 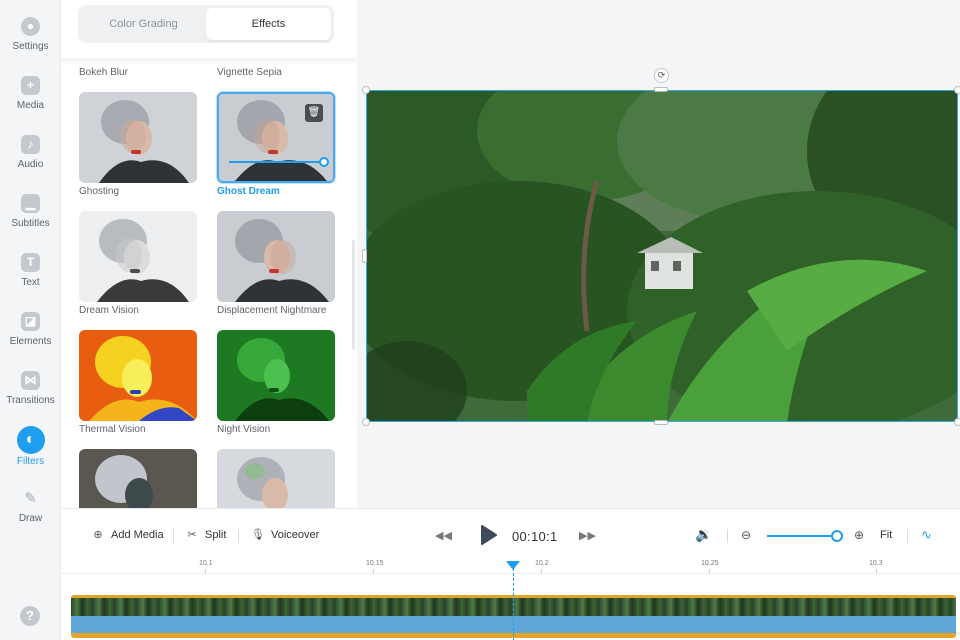 I want to click on filter-thumbnail-night-vision, so click(x=276, y=375).